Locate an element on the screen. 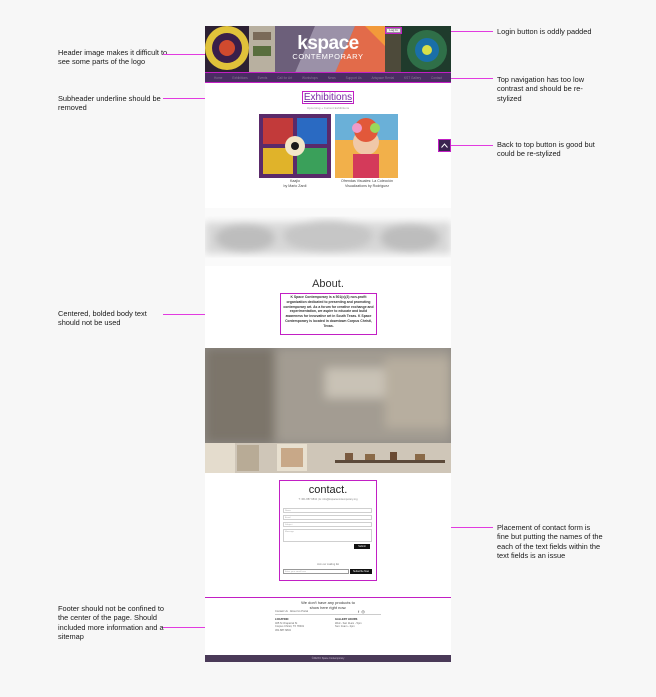 This screenshot has width=656, height=697. footer-link-about: About Us Portal is located at coordinates (299, 611).